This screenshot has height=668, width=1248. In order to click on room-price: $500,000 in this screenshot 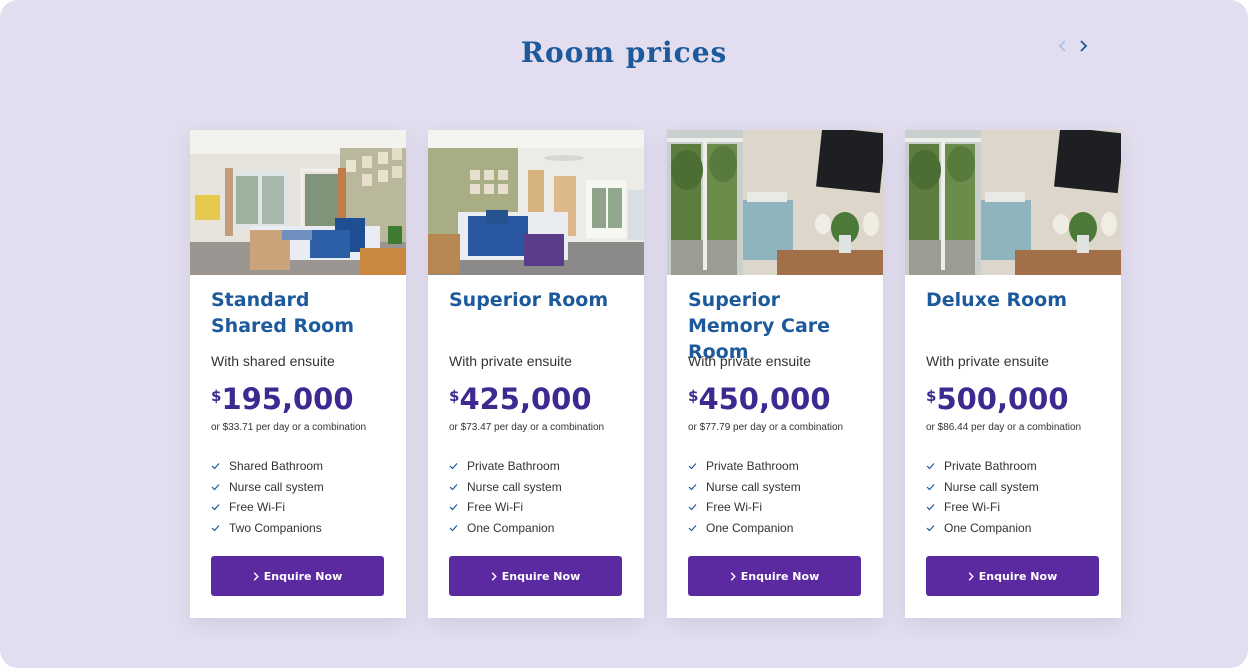, I will do `click(997, 399)`.